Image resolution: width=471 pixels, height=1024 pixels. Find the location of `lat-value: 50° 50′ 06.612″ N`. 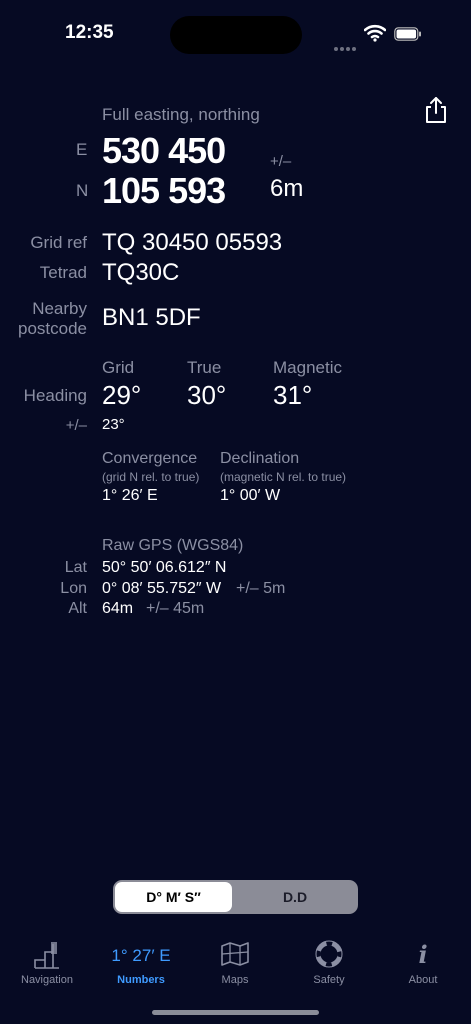

lat-value: 50° 50′ 06.612″ N is located at coordinates (164, 567).